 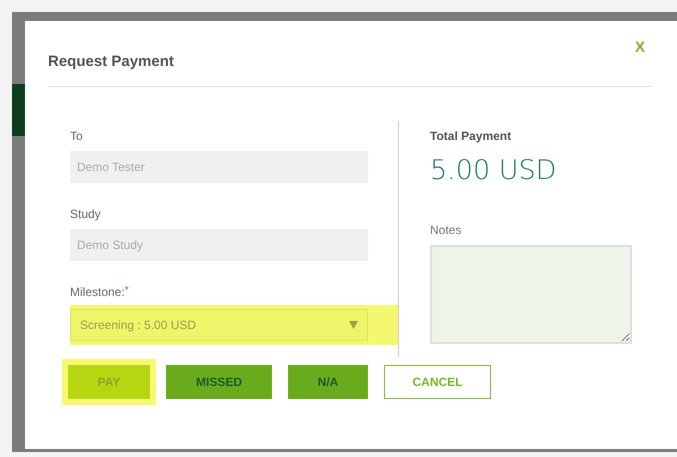 What do you see at coordinates (437, 381) in the screenshot?
I see `action-button: CANCEL` at bounding box center [437, 381].